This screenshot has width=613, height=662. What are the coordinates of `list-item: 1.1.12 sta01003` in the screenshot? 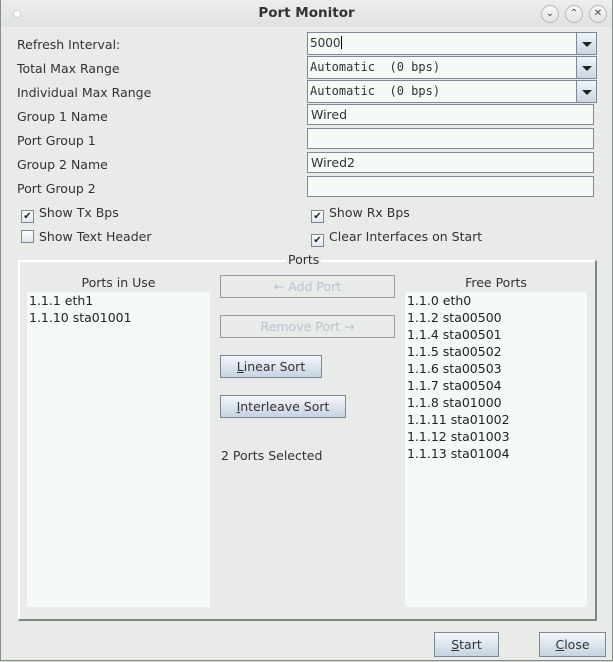 It's located at (496, 436).